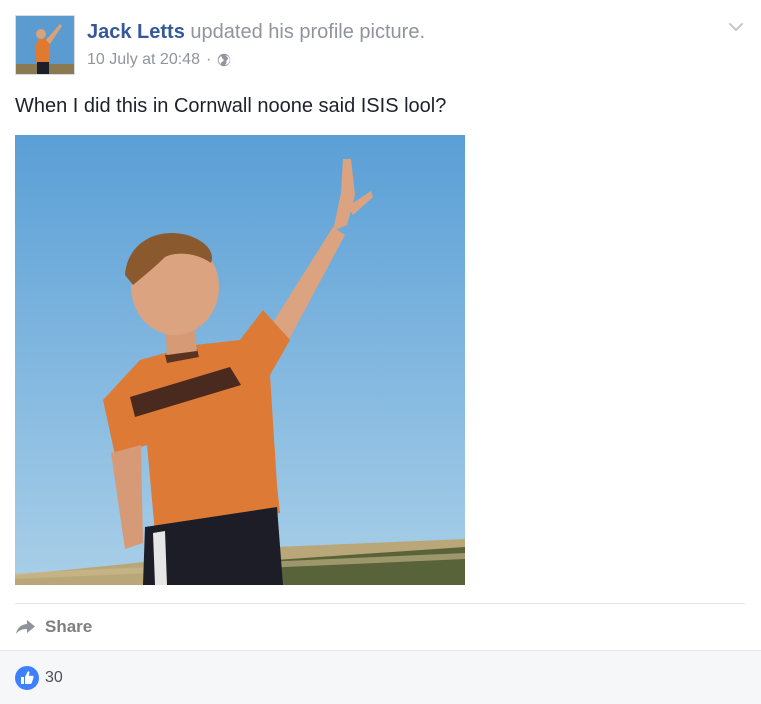  I want to click on share-arrow-icon, so click(26, 627).